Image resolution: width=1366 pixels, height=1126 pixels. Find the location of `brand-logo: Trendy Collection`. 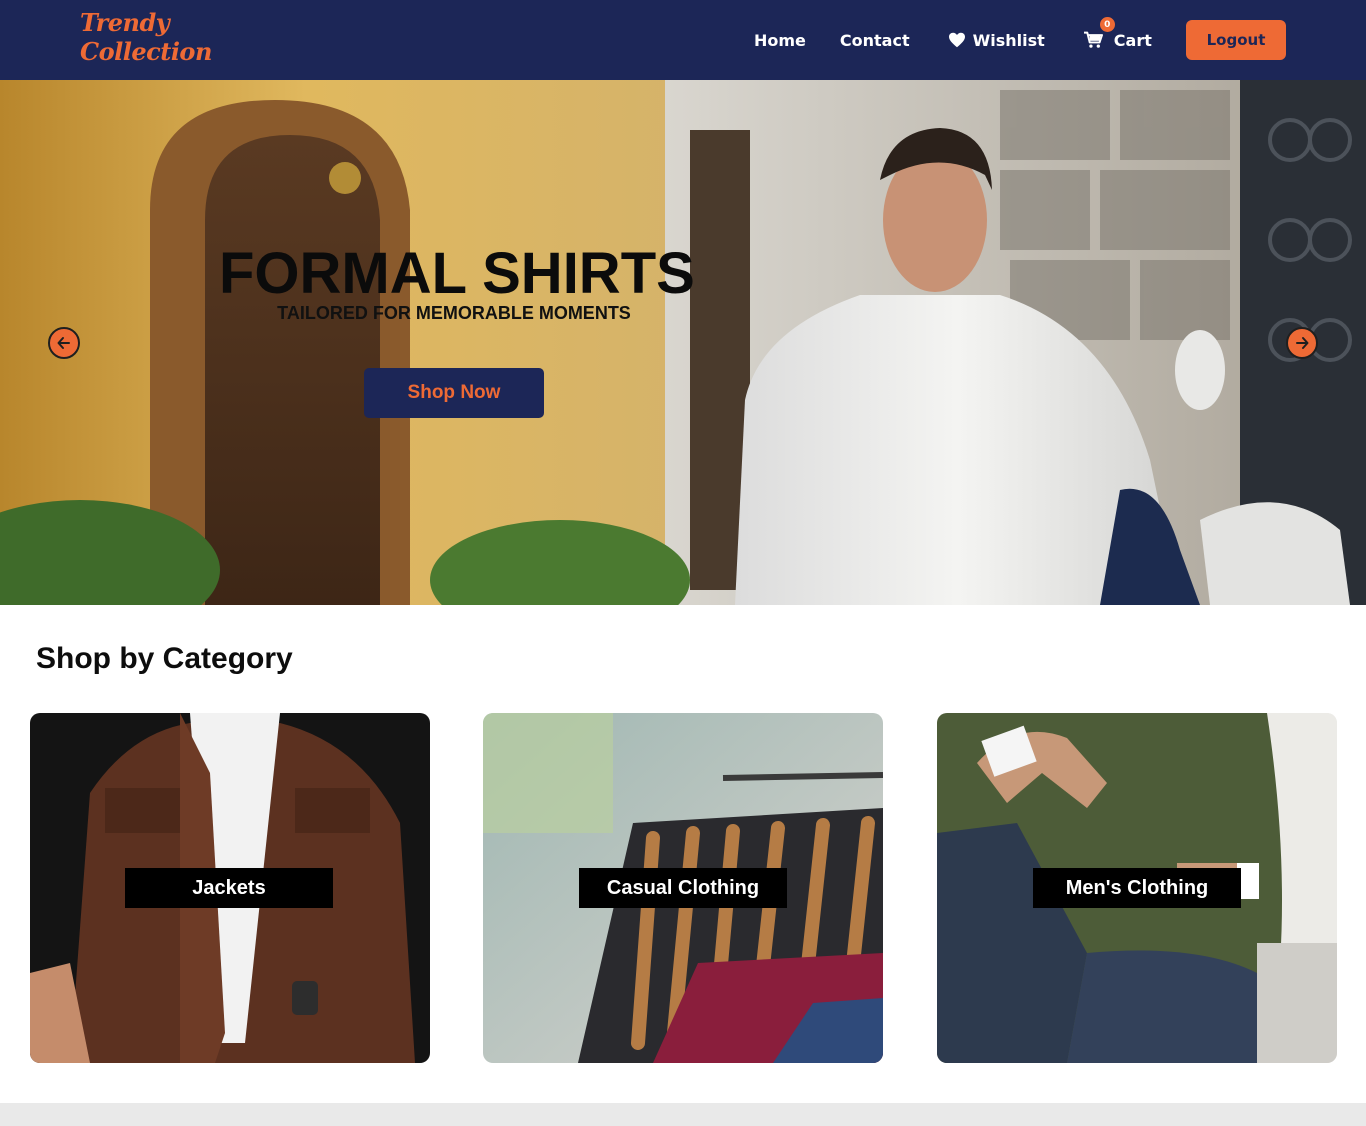

brand-logo: Trendy Collection is located at coordinates (146, 40).